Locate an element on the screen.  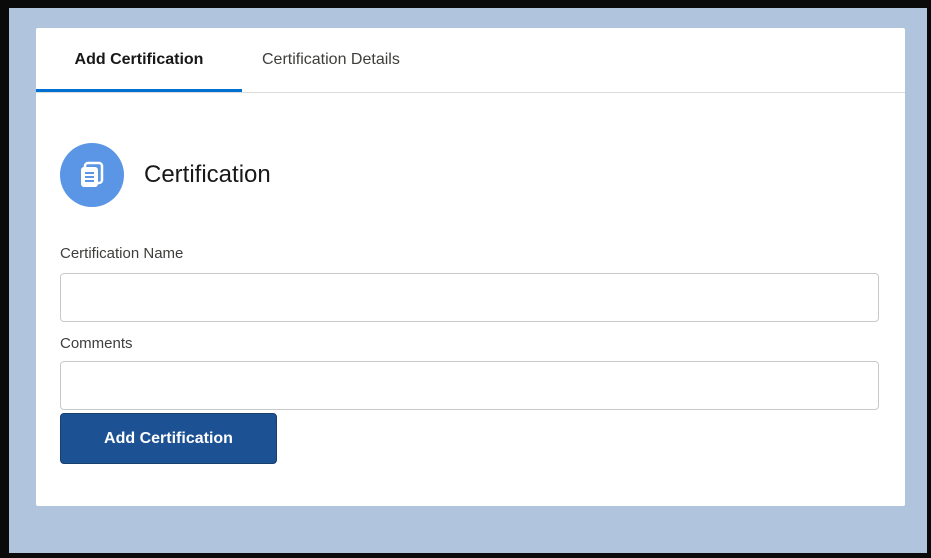
add-certification-button: Add Certification is located at coordinates (168, 438).